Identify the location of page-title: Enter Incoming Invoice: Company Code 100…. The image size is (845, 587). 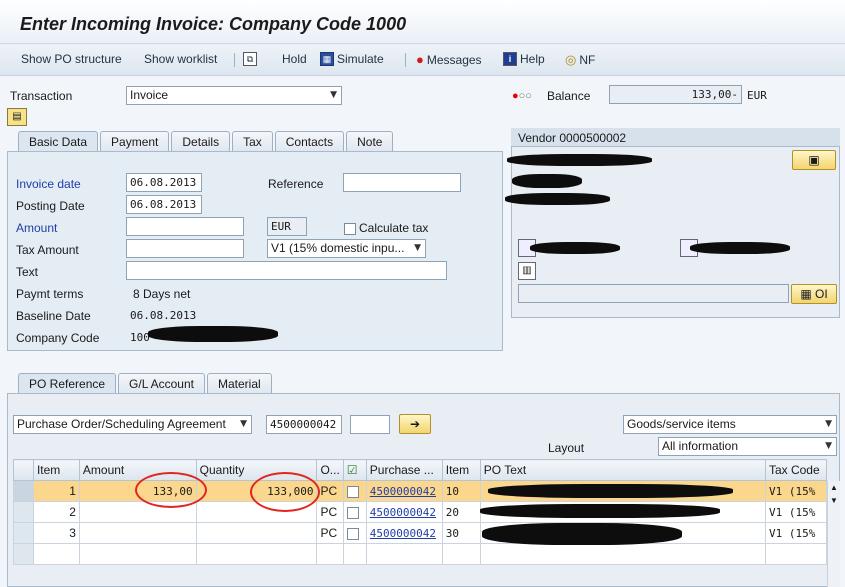
(213, 24).